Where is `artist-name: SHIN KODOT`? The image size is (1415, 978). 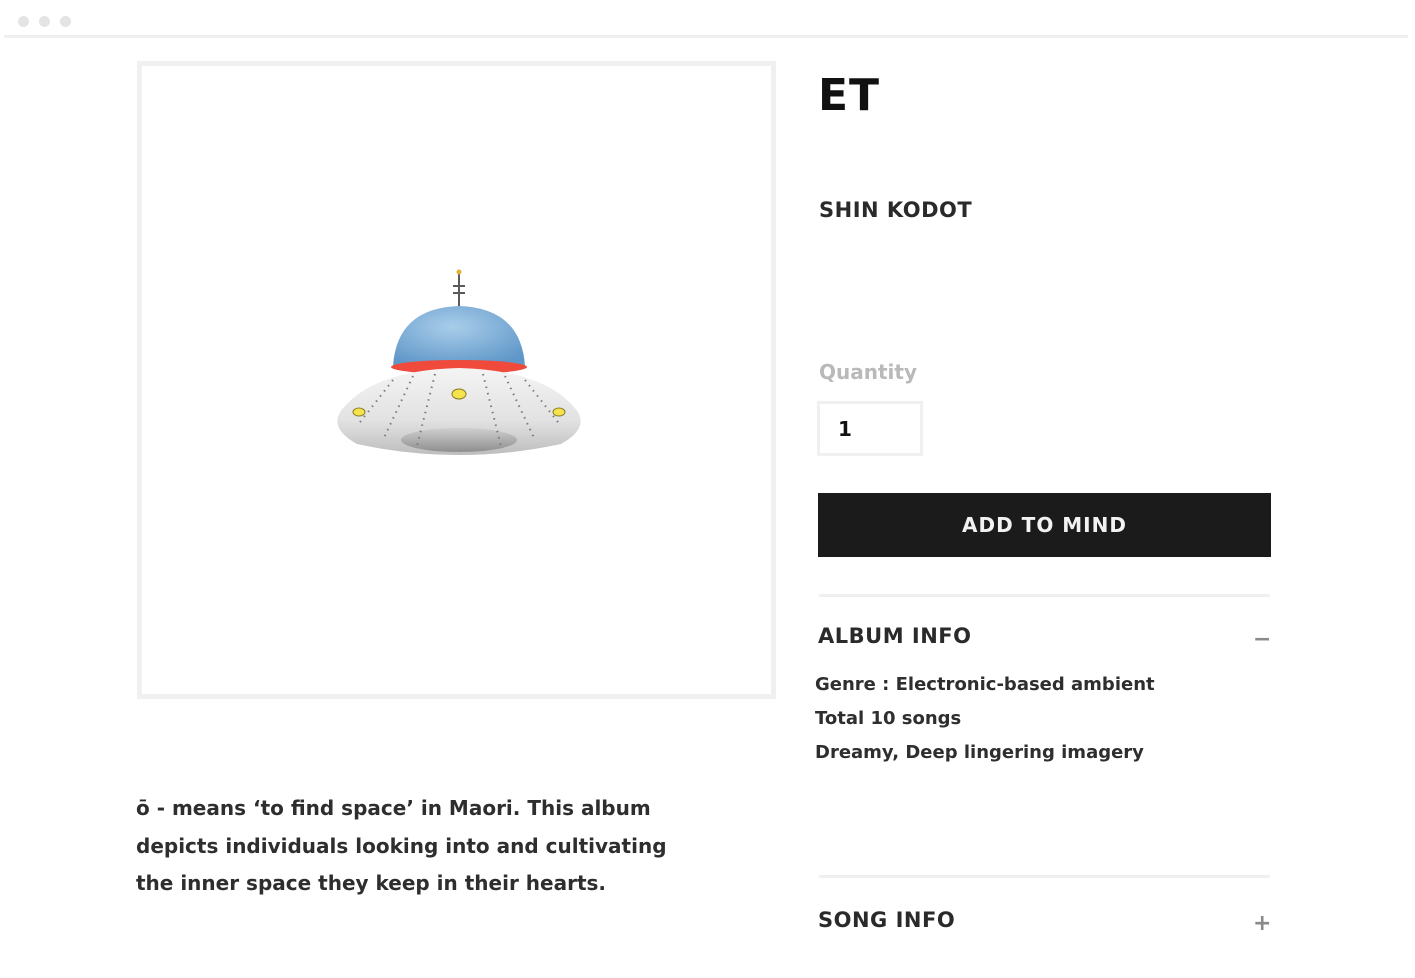
artist-name: SHIN KODOT is located at coordinates (896, 210).